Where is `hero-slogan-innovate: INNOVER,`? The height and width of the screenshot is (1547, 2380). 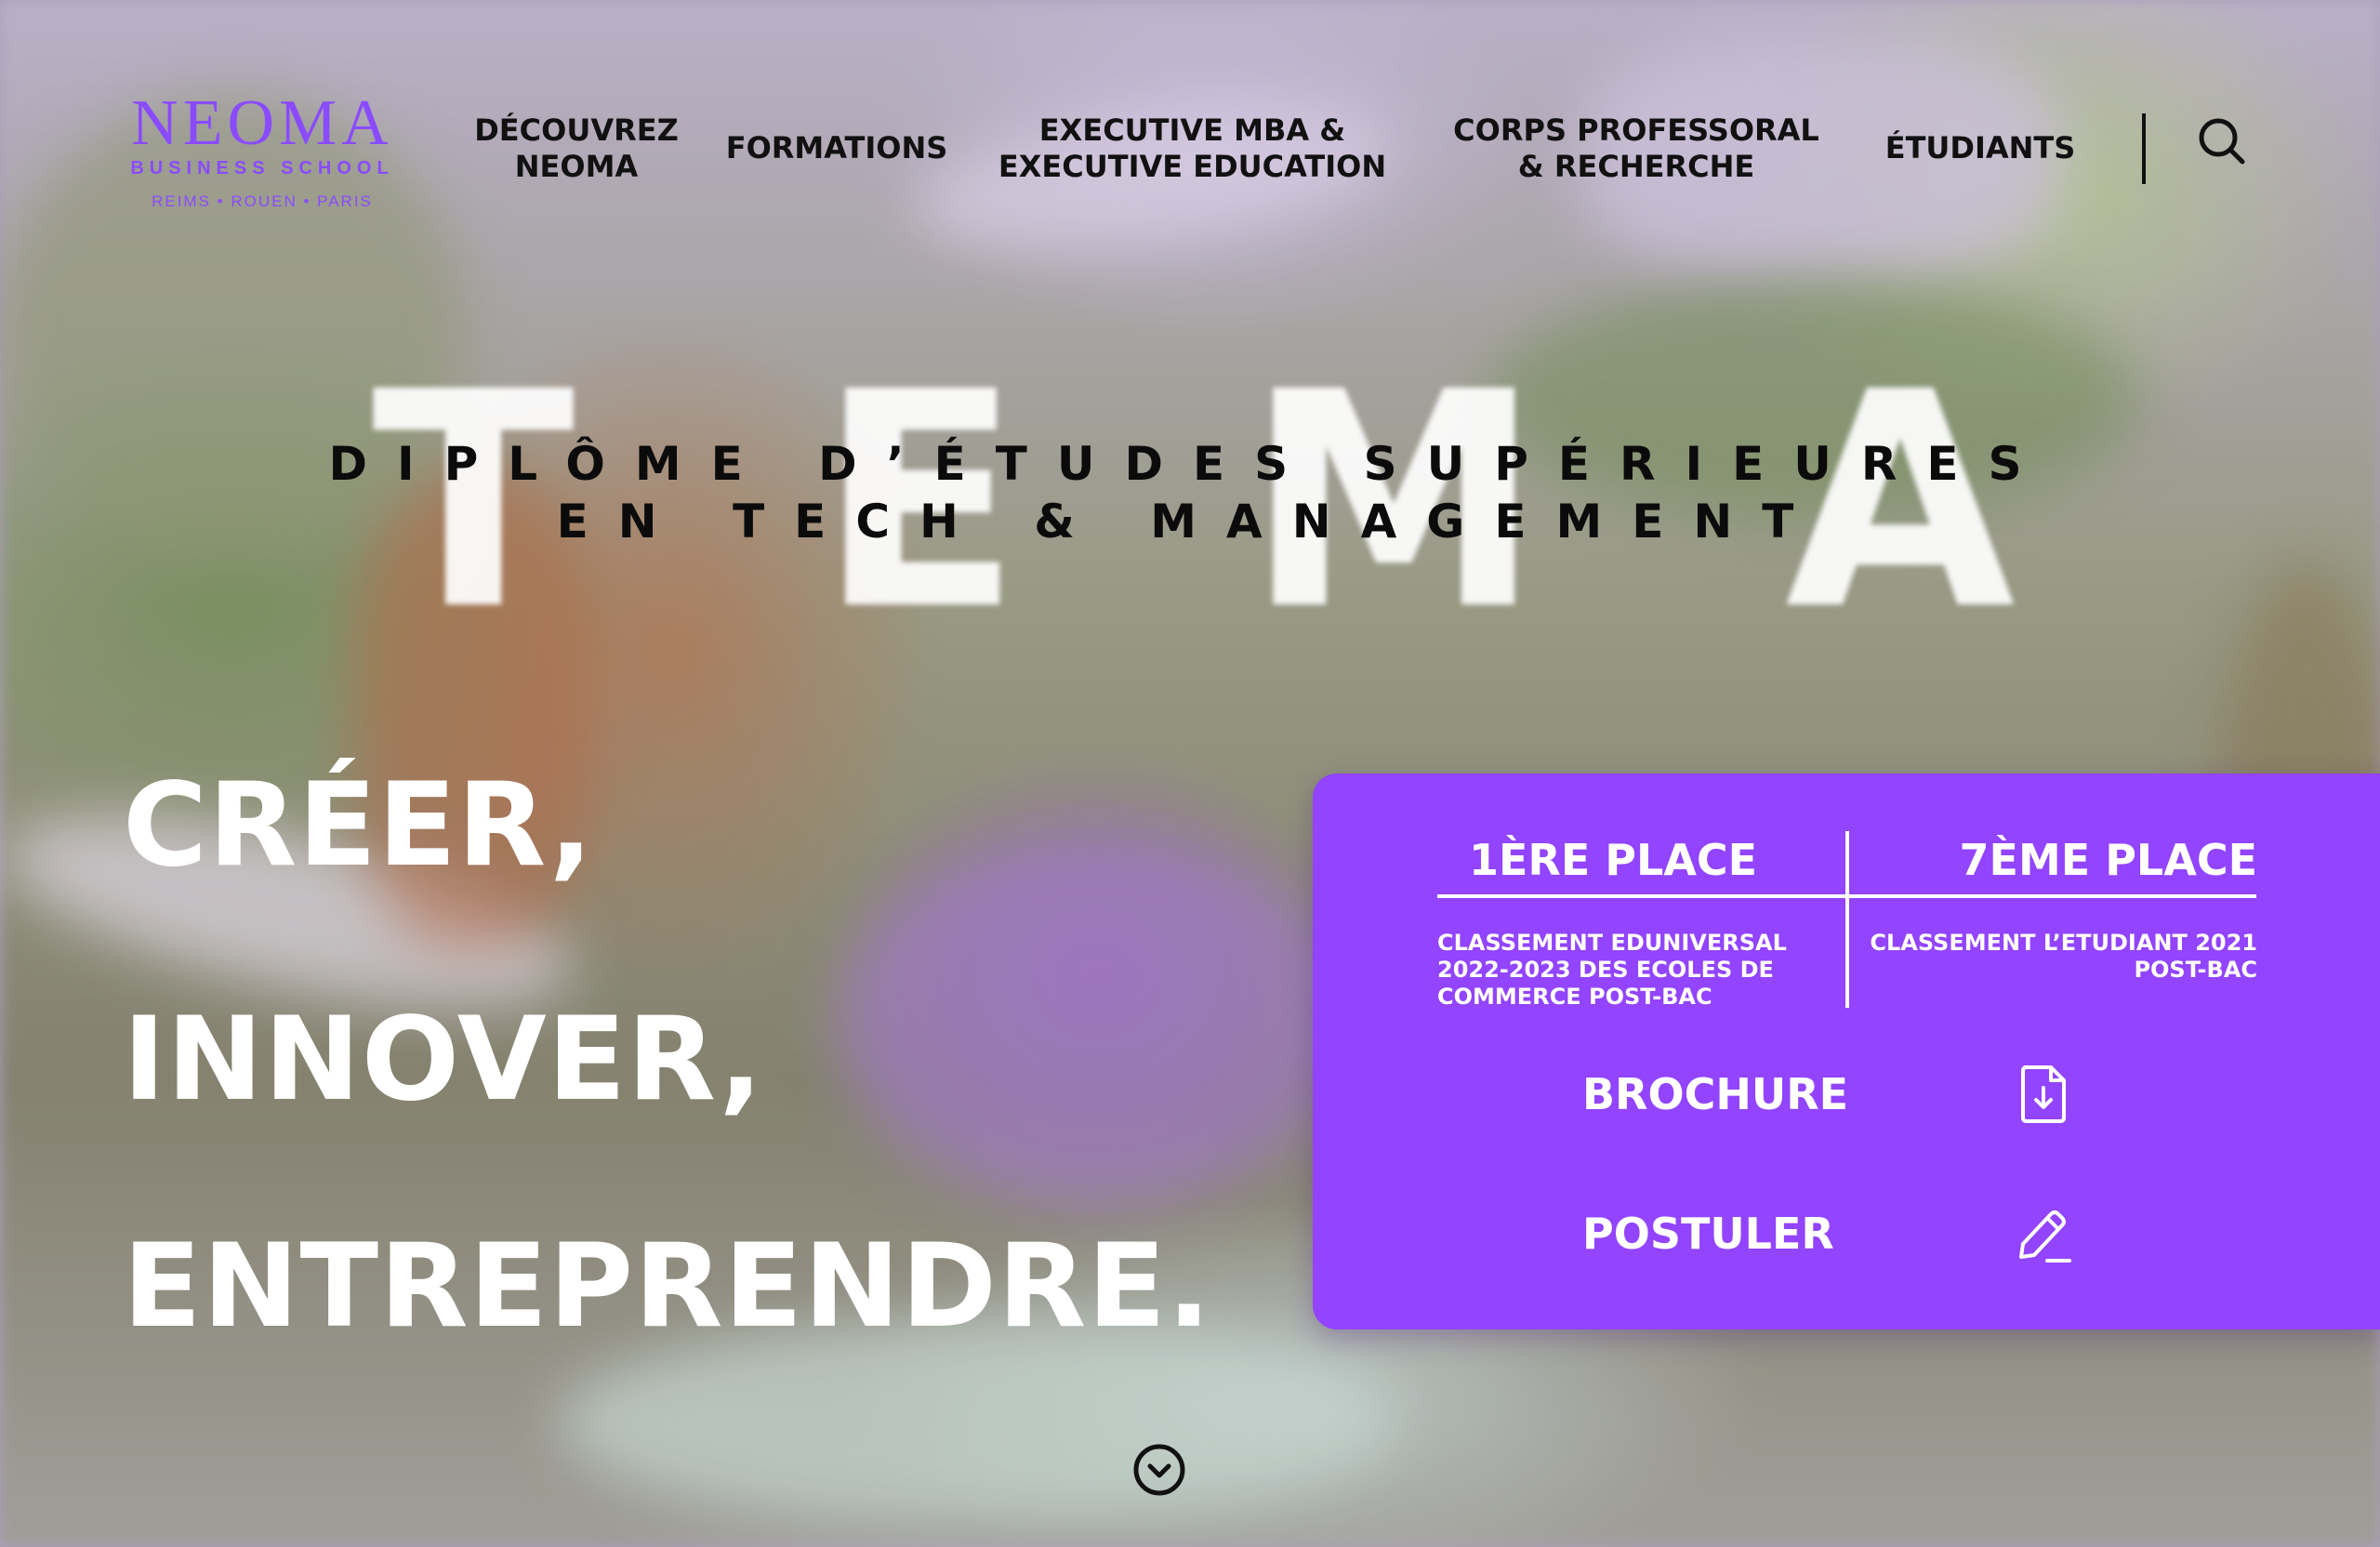 hero-slogan-innovate: INNOVER, is located at coordinates (443, 1060).